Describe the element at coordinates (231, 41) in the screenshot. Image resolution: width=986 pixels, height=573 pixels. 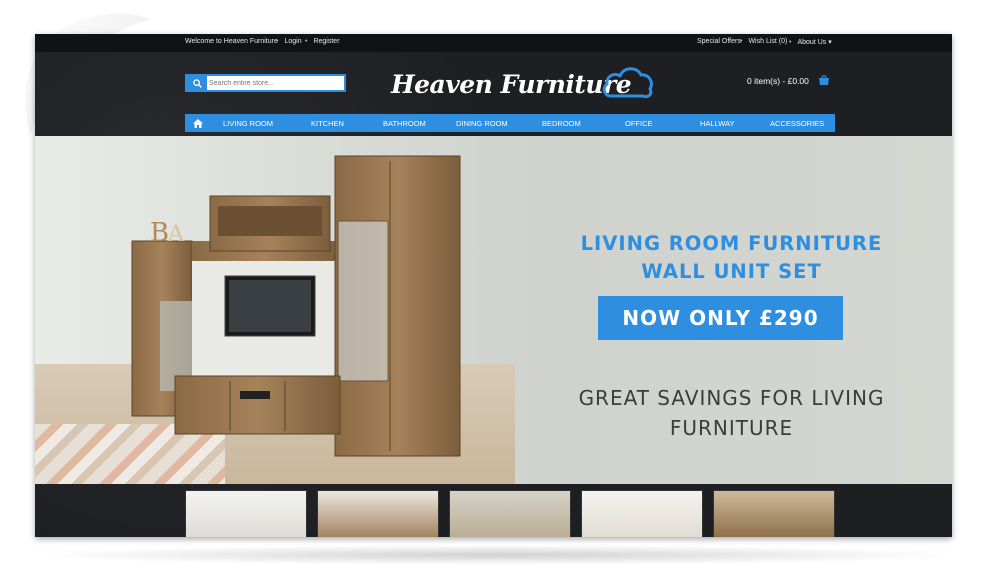
I see `welcome-text: Welcome to Heaven Furniture` at that location.